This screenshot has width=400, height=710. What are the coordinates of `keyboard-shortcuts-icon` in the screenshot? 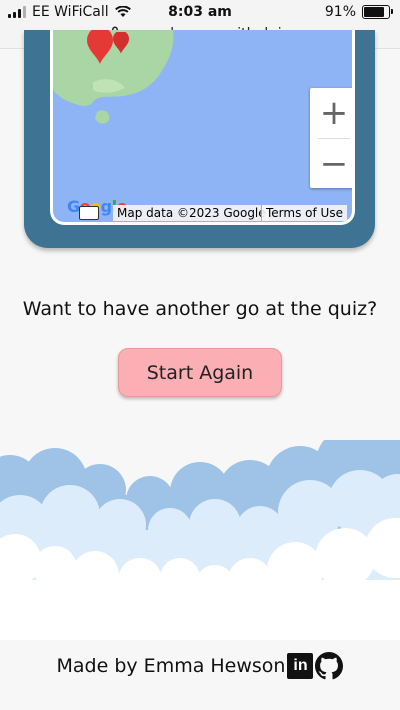 It's located at (89, 213).